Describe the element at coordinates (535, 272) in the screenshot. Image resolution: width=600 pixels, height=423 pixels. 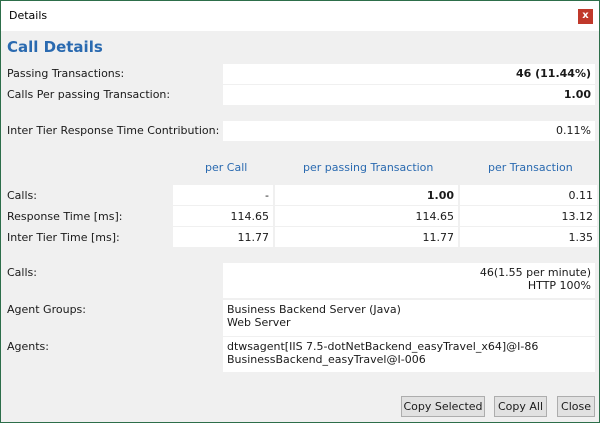
I see `calls-rate-text: 46(1.55 per minute)` at that location.